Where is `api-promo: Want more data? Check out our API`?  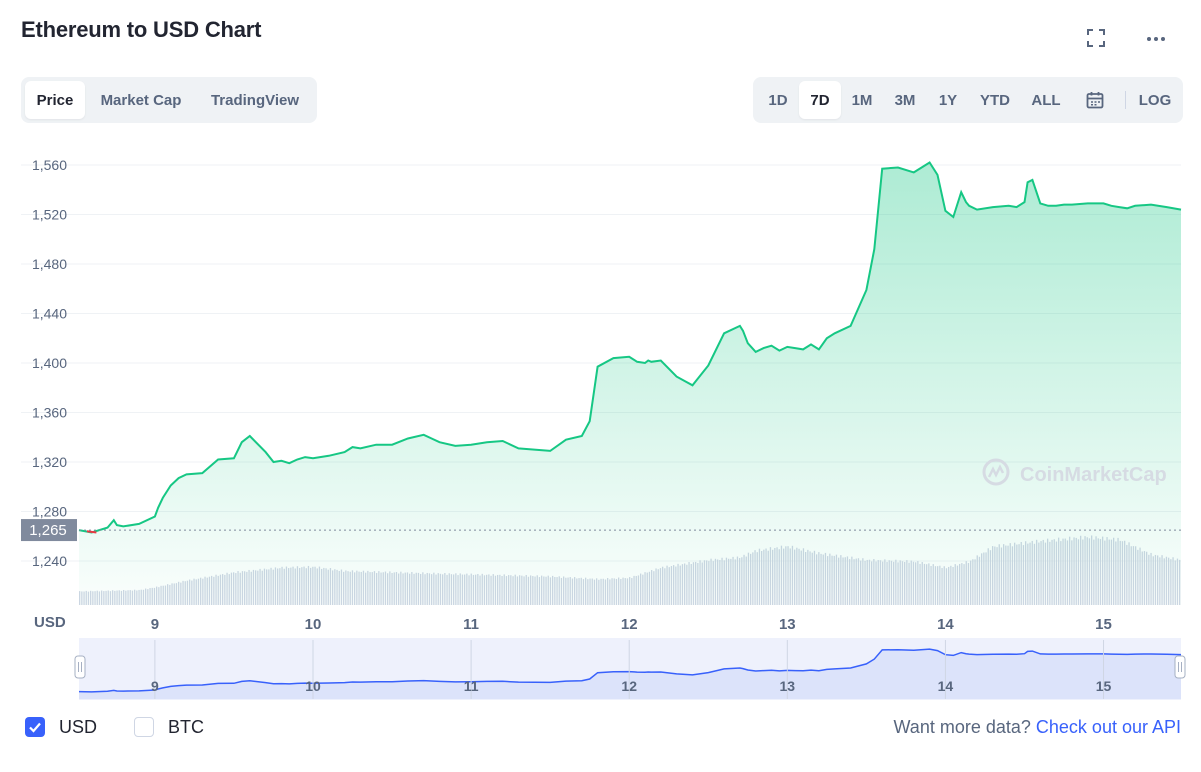
api-promo: Want more data? Check out our API is located at coordinates (1037, 727).